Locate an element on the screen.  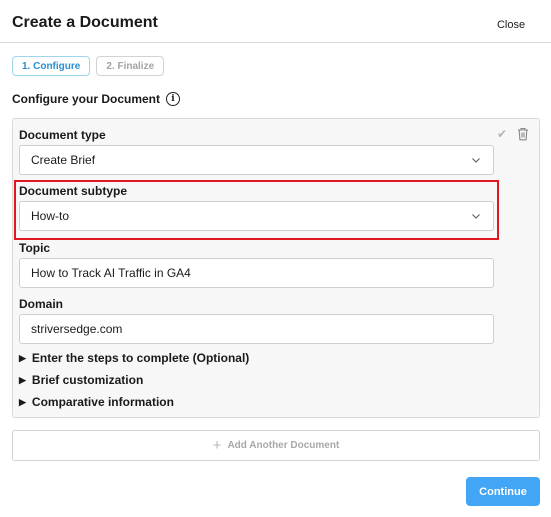
document-type-label: Document type is located at coordinates (62, 135).